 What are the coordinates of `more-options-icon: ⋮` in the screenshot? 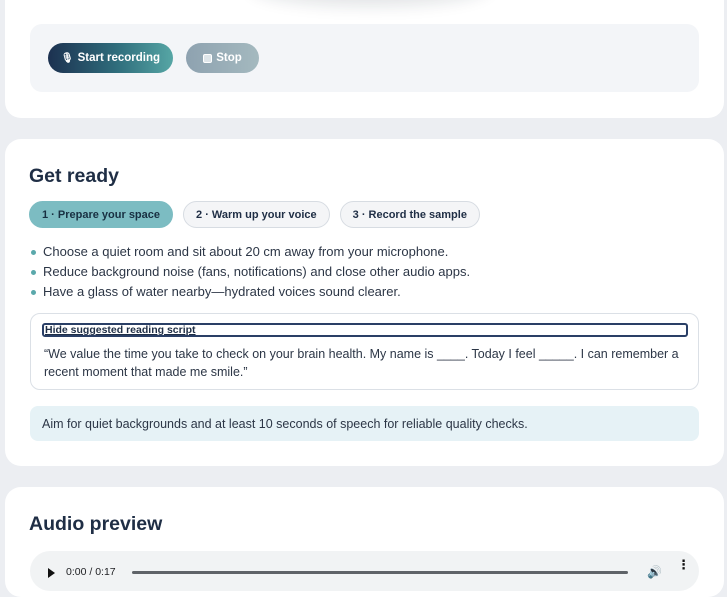 It's located at (683, 564).